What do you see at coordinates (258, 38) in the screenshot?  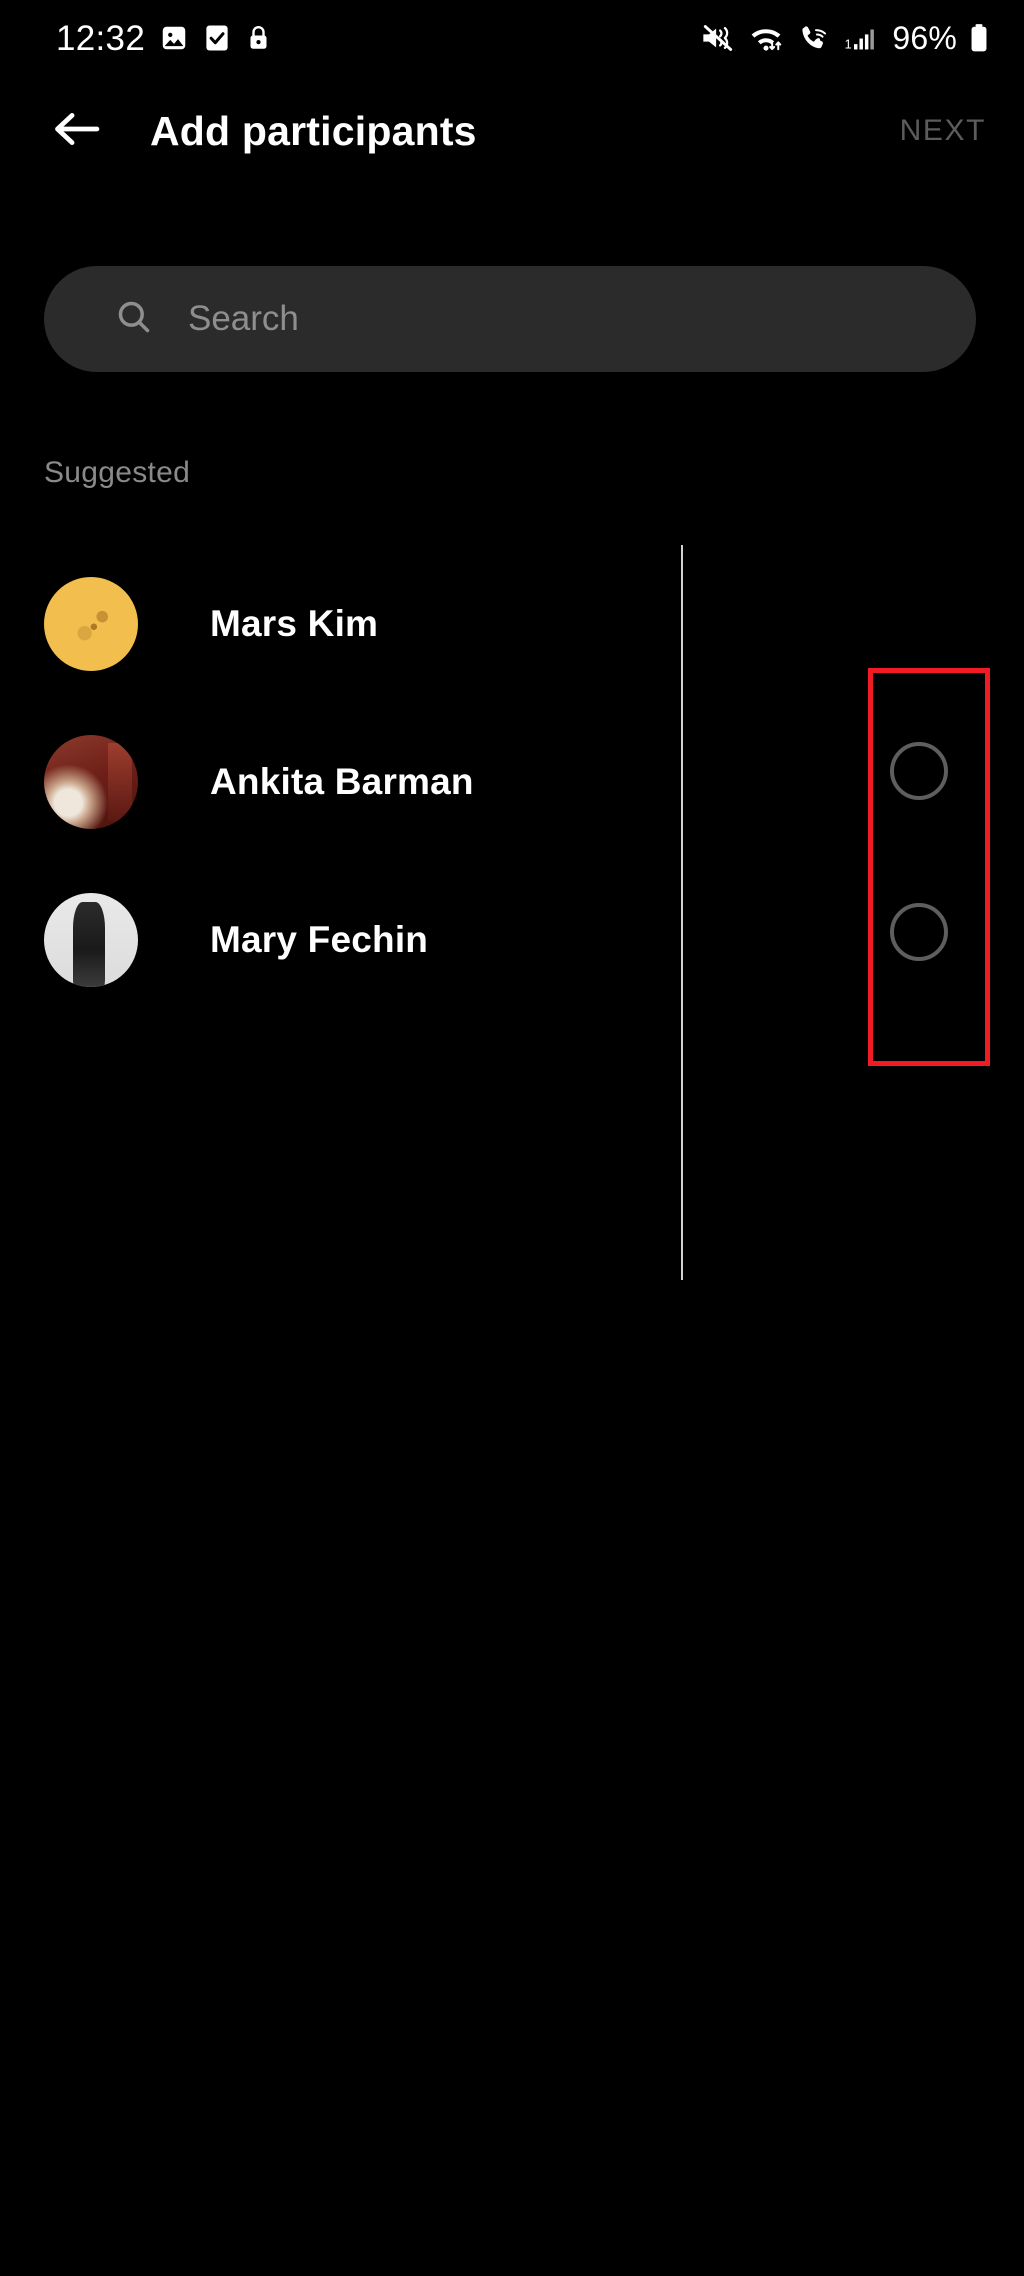 I see `lock-icon` at bounding box center [258, 38].